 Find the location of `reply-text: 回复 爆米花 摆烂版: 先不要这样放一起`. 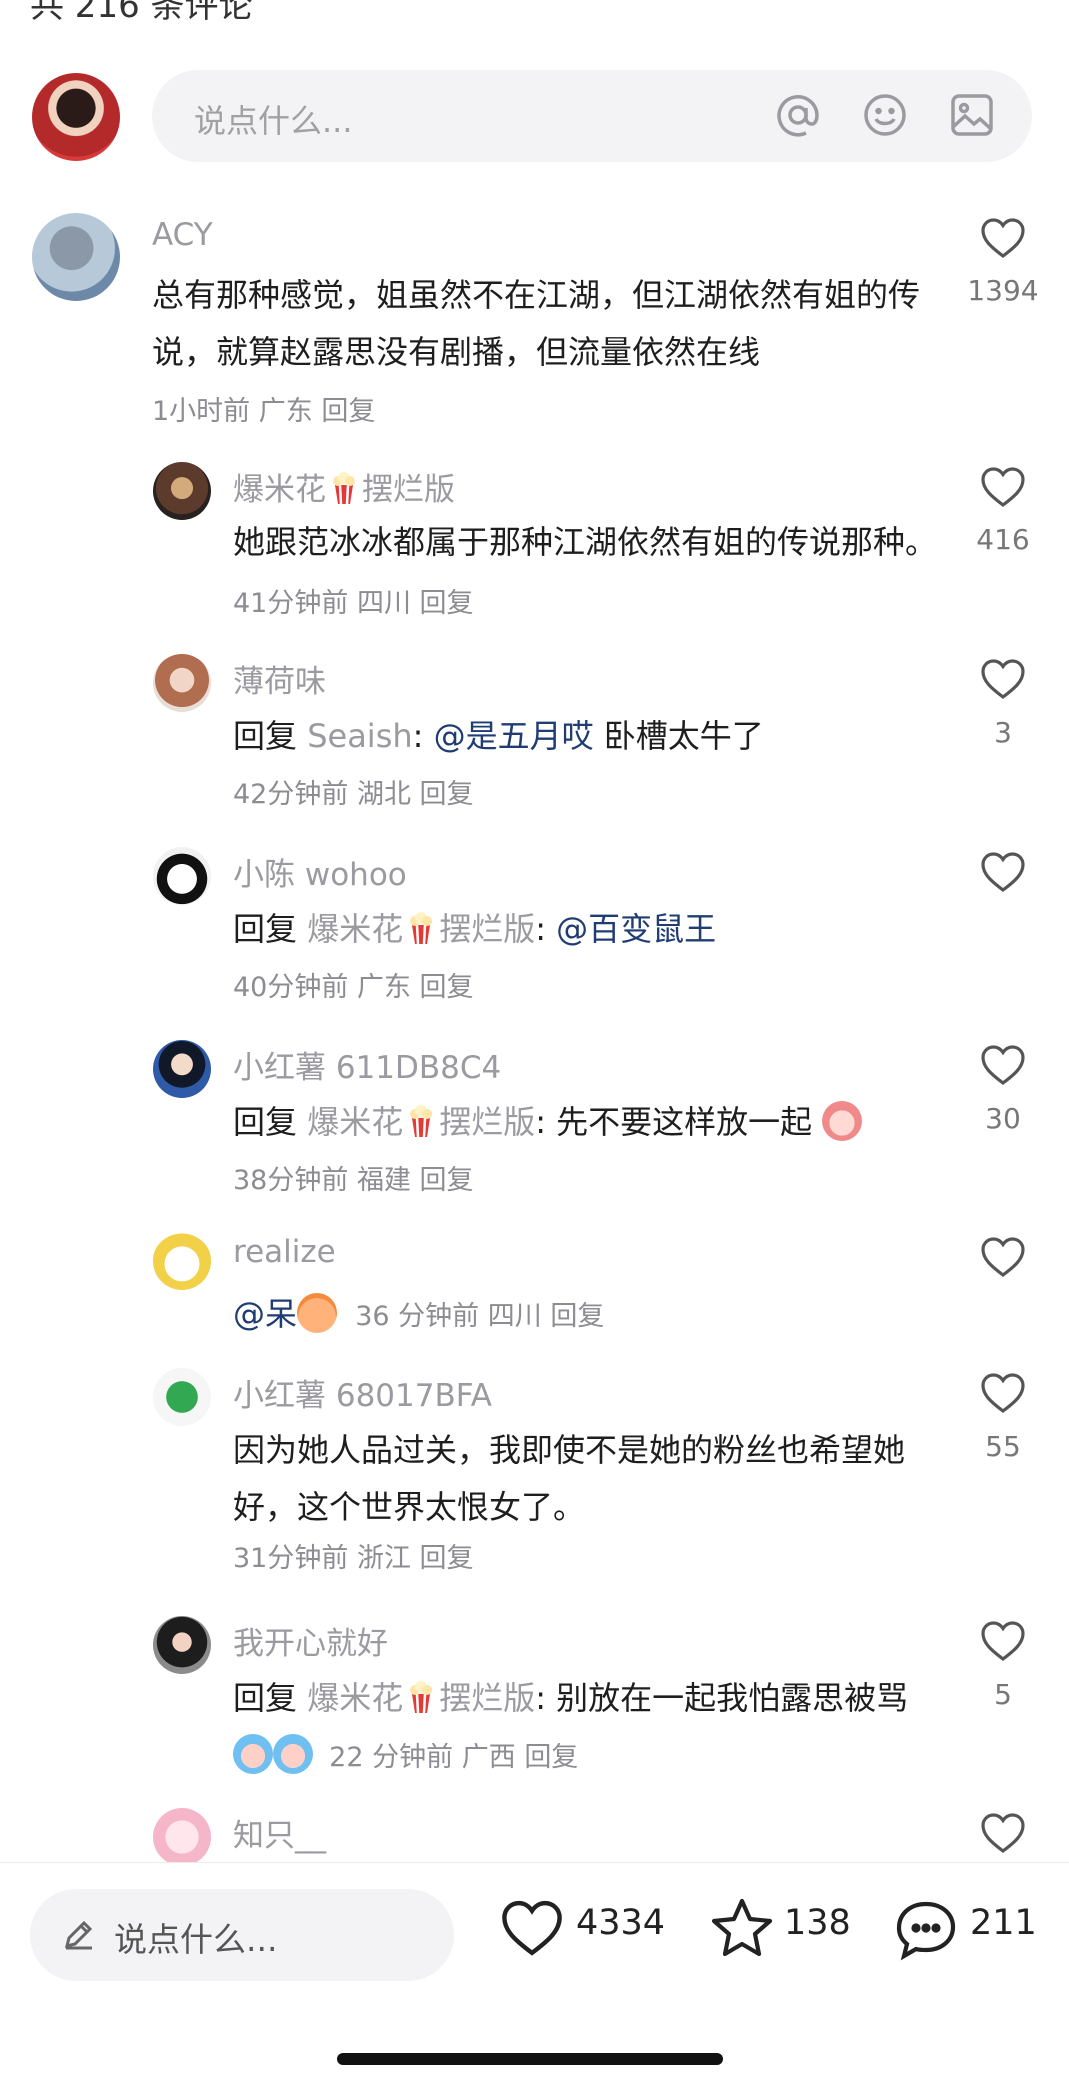

reply-text: 回复 爆米花 摆烂版: 先不要这样放一起 is located at coordinates (588, 1122).